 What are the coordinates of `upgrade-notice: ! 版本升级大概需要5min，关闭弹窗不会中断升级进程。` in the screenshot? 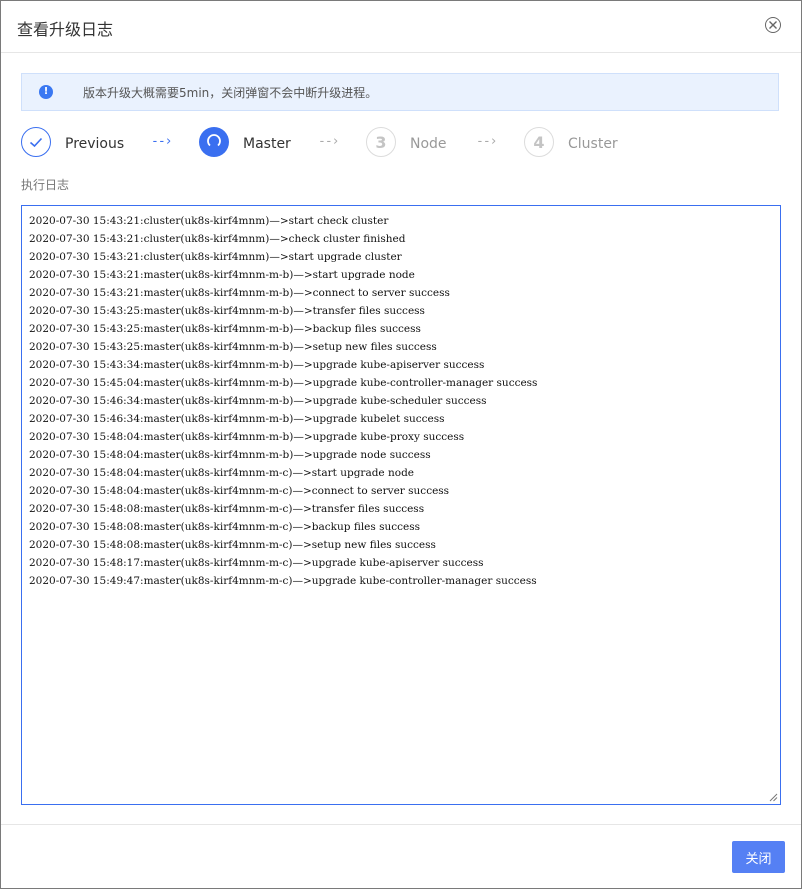 It's located at (400, 92).